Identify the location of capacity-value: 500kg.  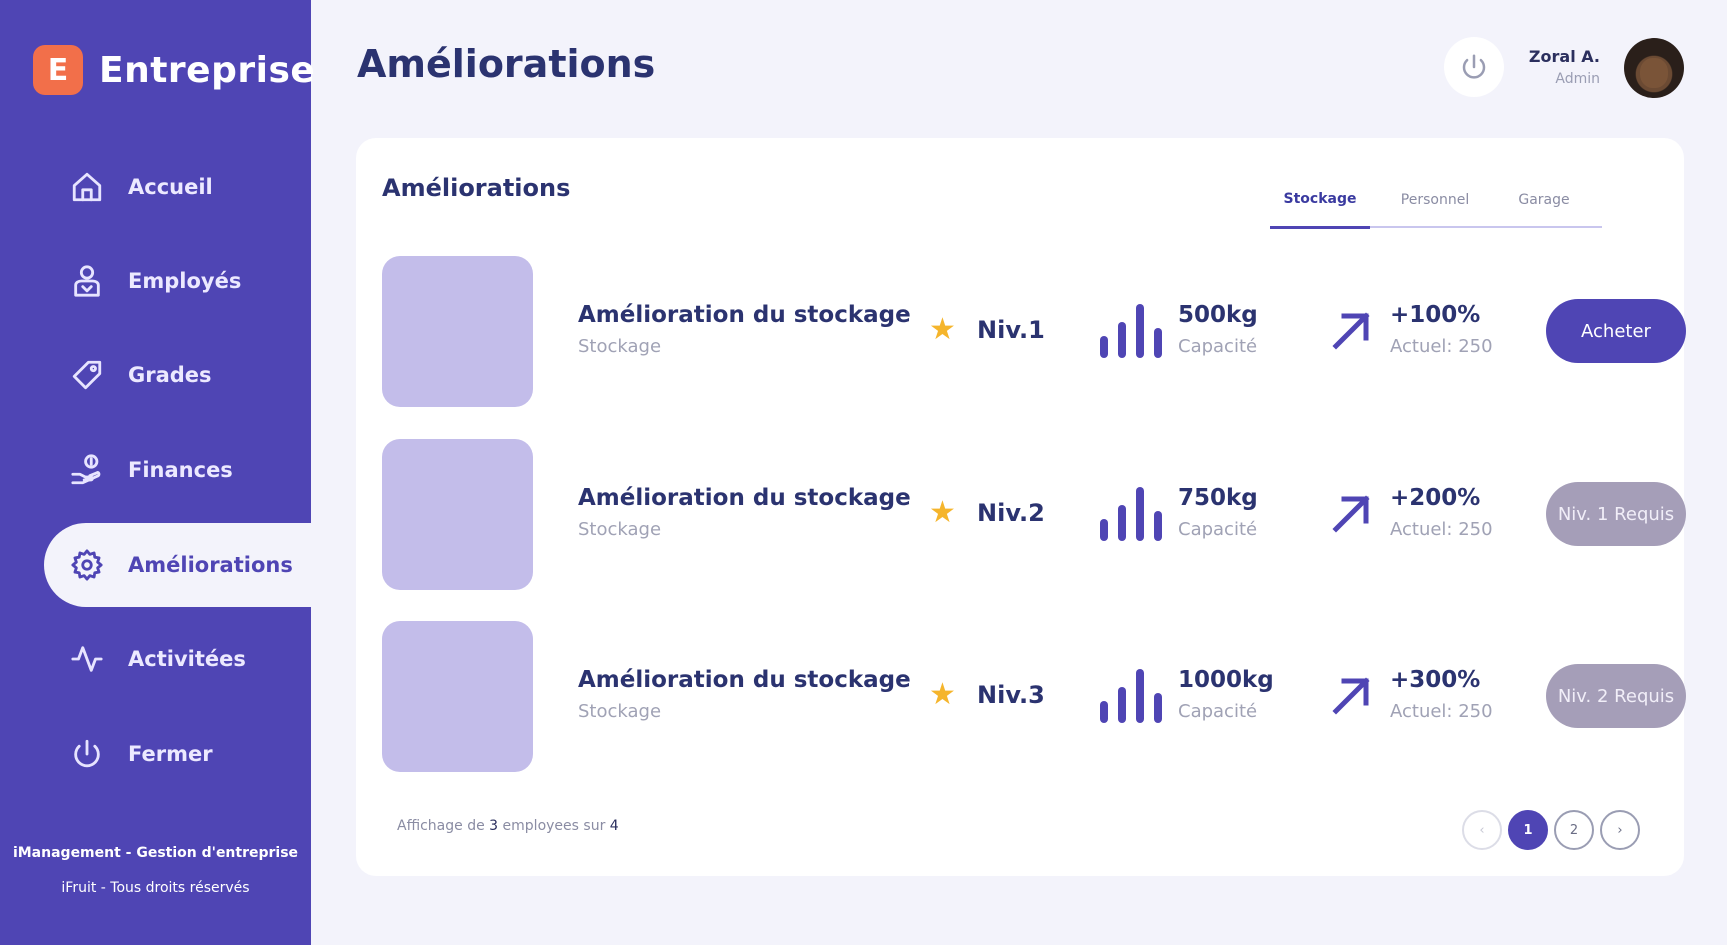
(1218, 315).